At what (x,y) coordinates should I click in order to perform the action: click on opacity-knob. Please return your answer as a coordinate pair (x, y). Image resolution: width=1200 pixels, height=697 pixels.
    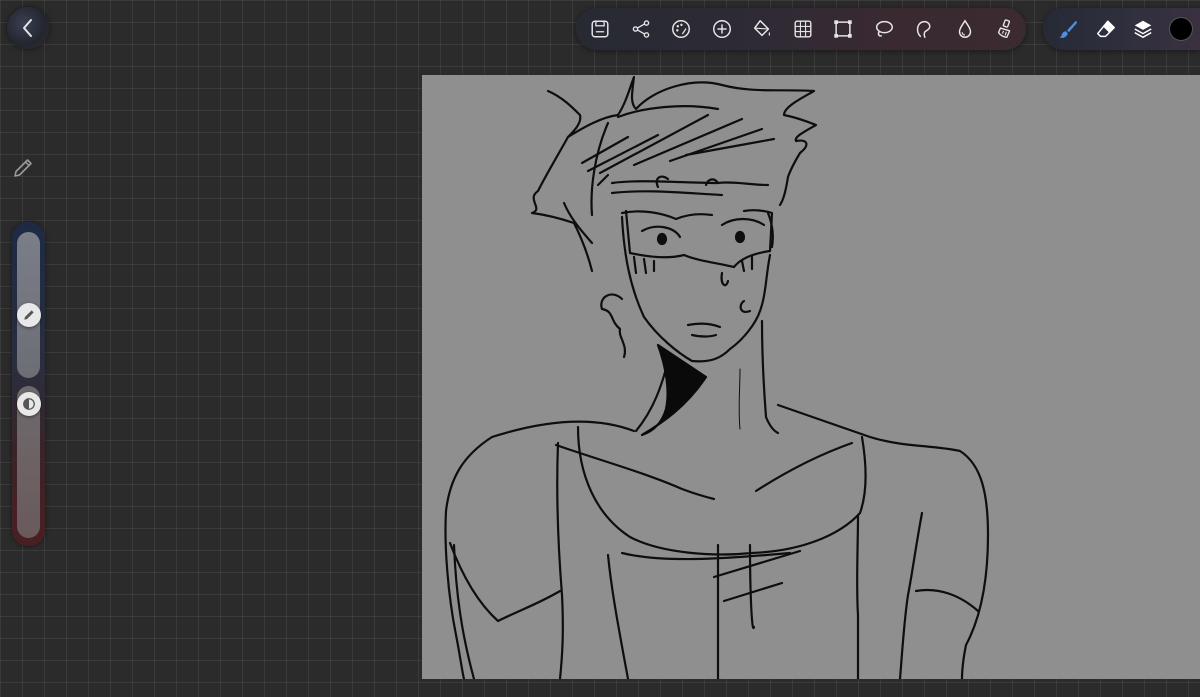
    Looking at the image, I should click on (28, 404).